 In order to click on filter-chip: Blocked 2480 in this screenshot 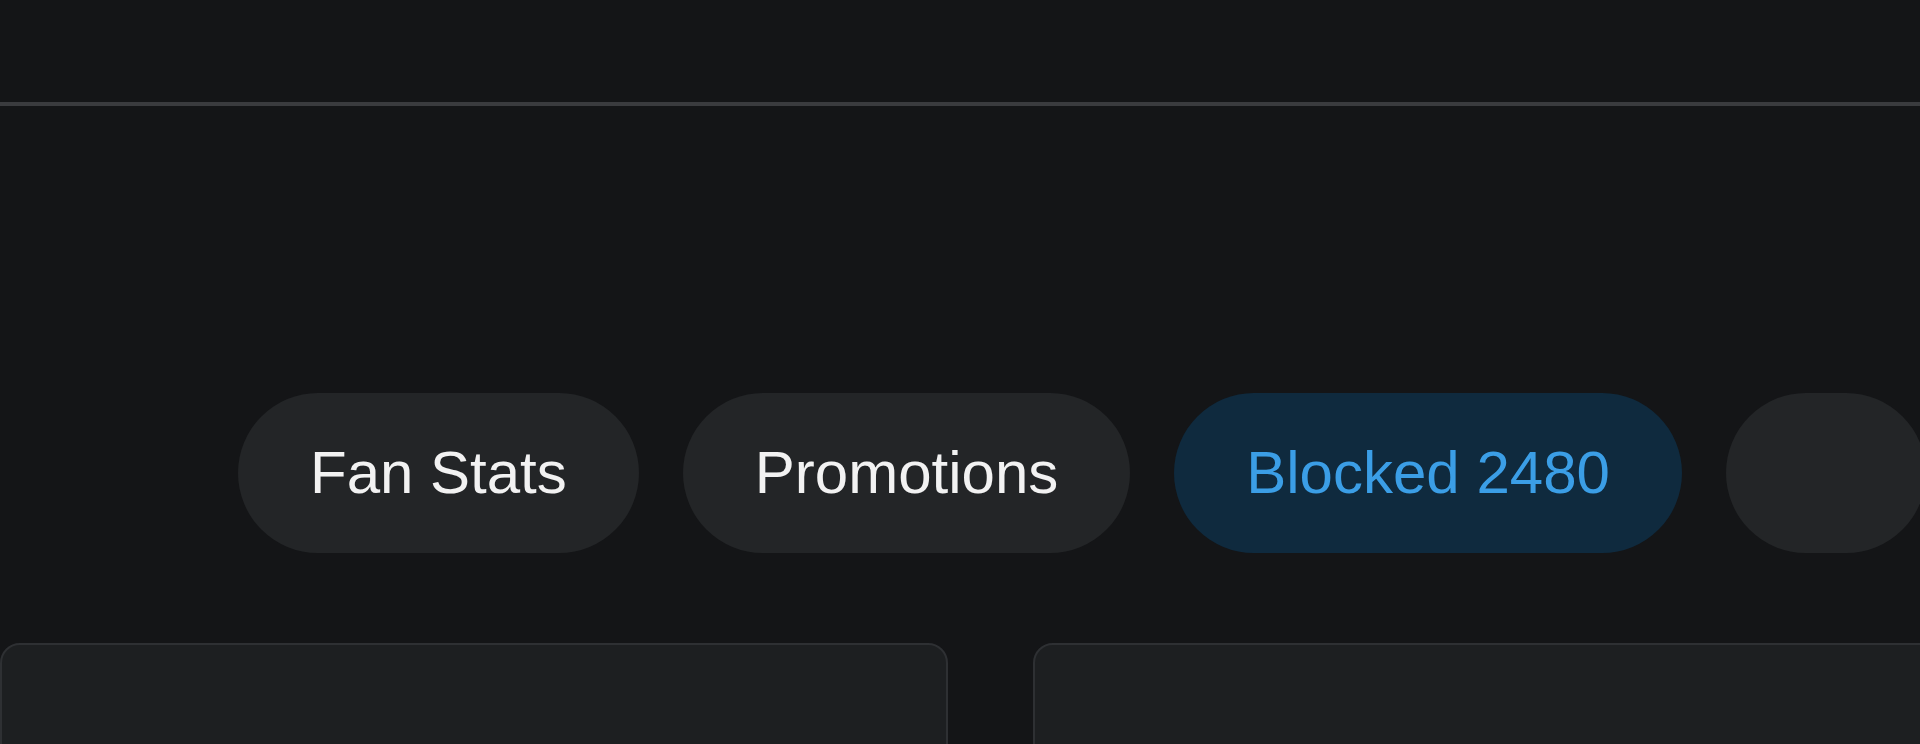, I will do `click(1428, 473)`.